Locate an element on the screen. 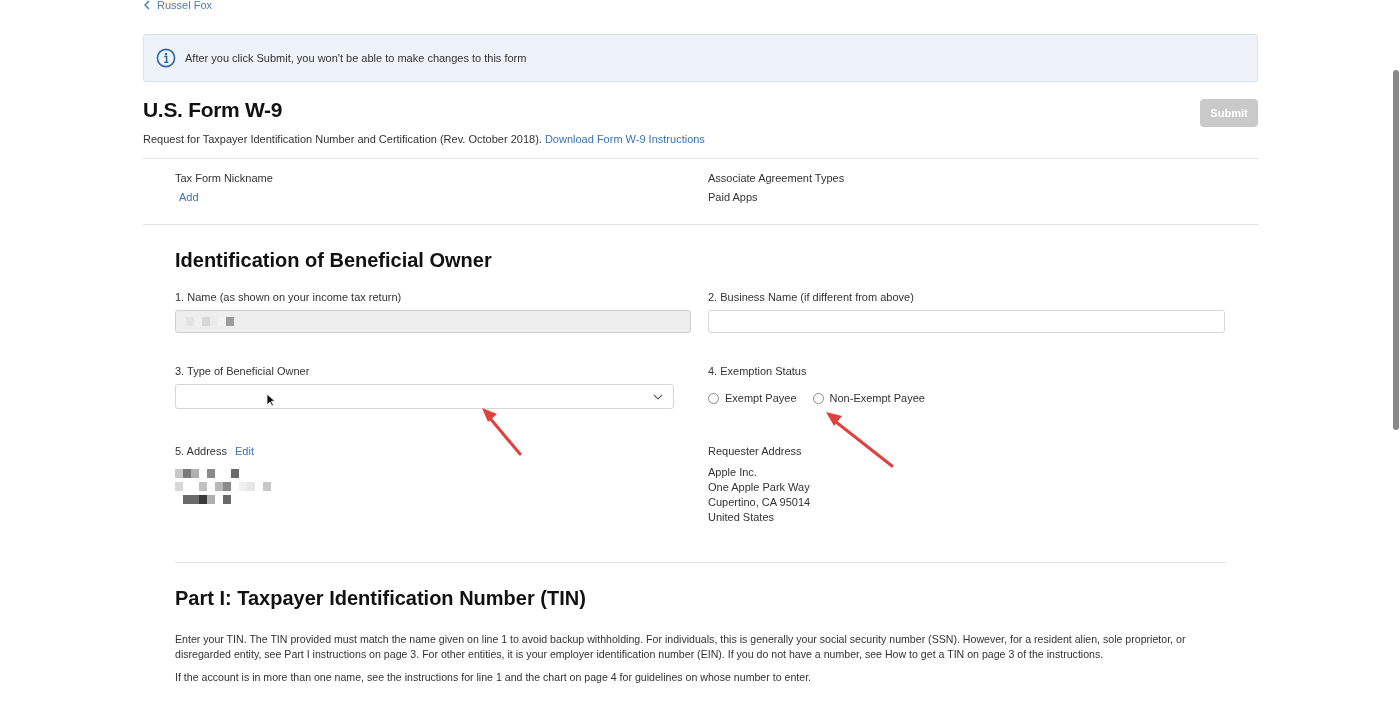 The width and height of the screenshot is (1400, 709). edit-link: Edit is located at coordinates (244, 451).